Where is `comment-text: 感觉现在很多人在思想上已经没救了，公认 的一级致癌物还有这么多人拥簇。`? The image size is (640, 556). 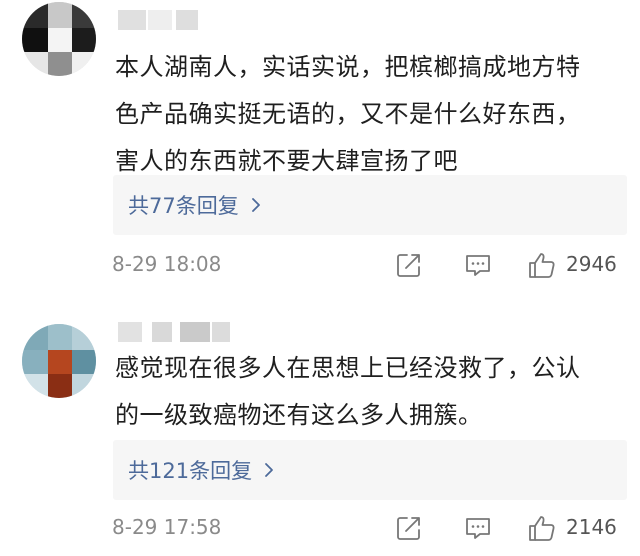
comment-text: 感觉现在很多人在思想上已经没救了，公认 的一级致癌物还有这么多人拥簇。 is located at coordinates (348, 391).